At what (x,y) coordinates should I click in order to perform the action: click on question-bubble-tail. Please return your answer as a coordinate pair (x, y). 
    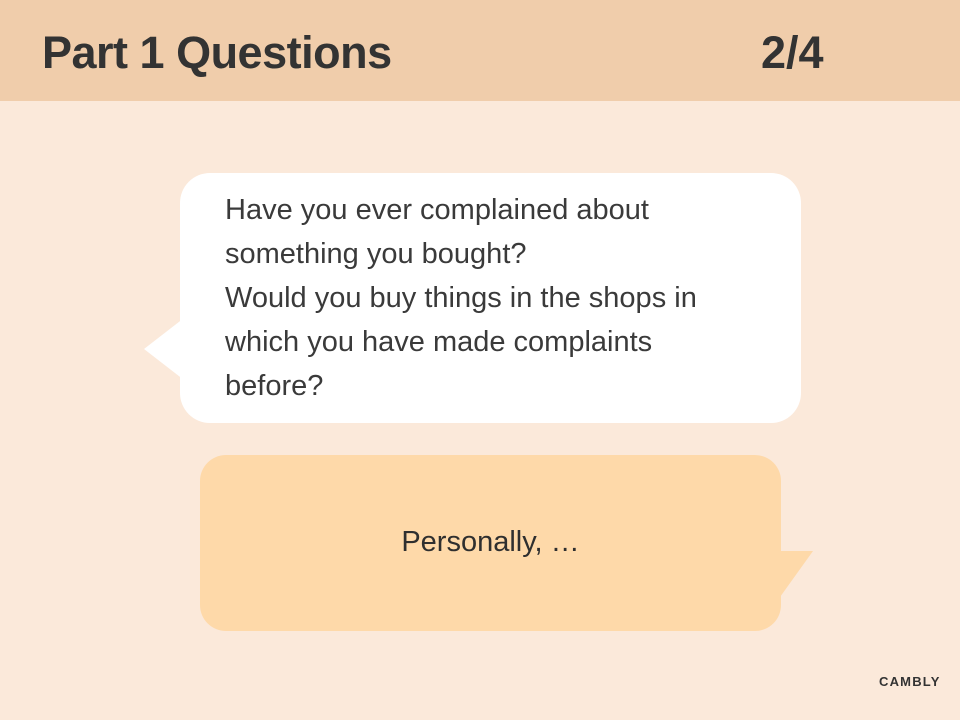
    Looking at the image, I should click on (164, 349).